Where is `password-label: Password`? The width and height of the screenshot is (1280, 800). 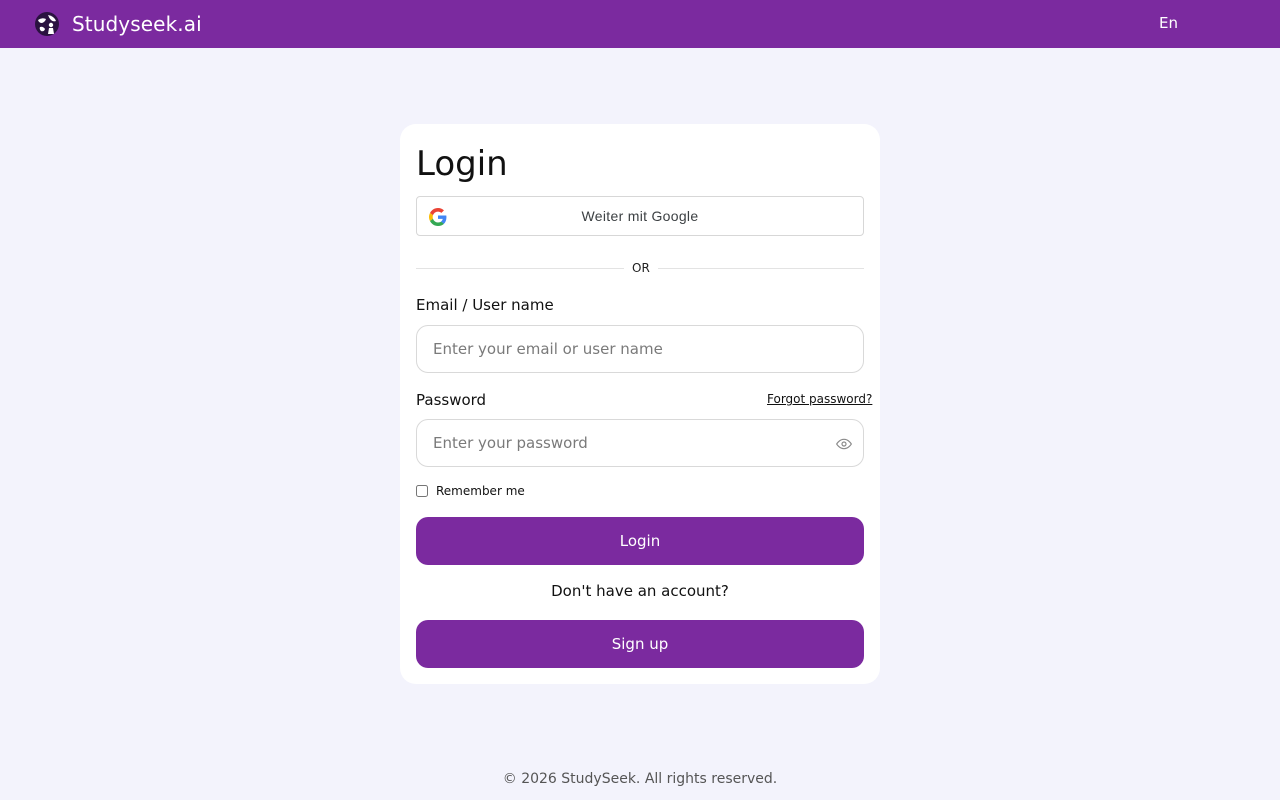
password-label: Password is located at coordinates (451, 400).